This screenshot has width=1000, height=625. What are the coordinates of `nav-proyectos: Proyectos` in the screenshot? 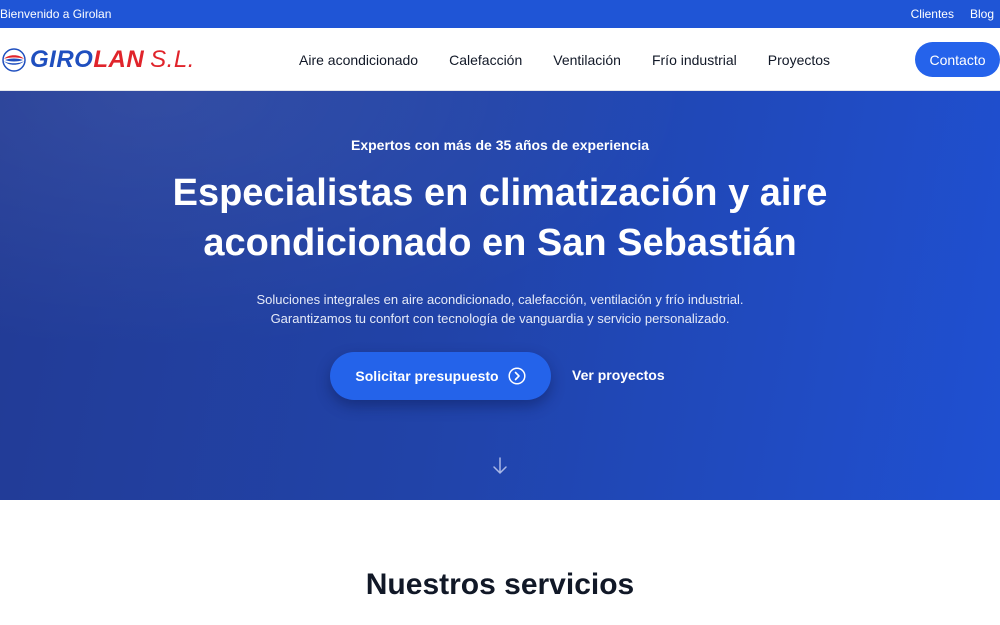 It's located at (799, 60).